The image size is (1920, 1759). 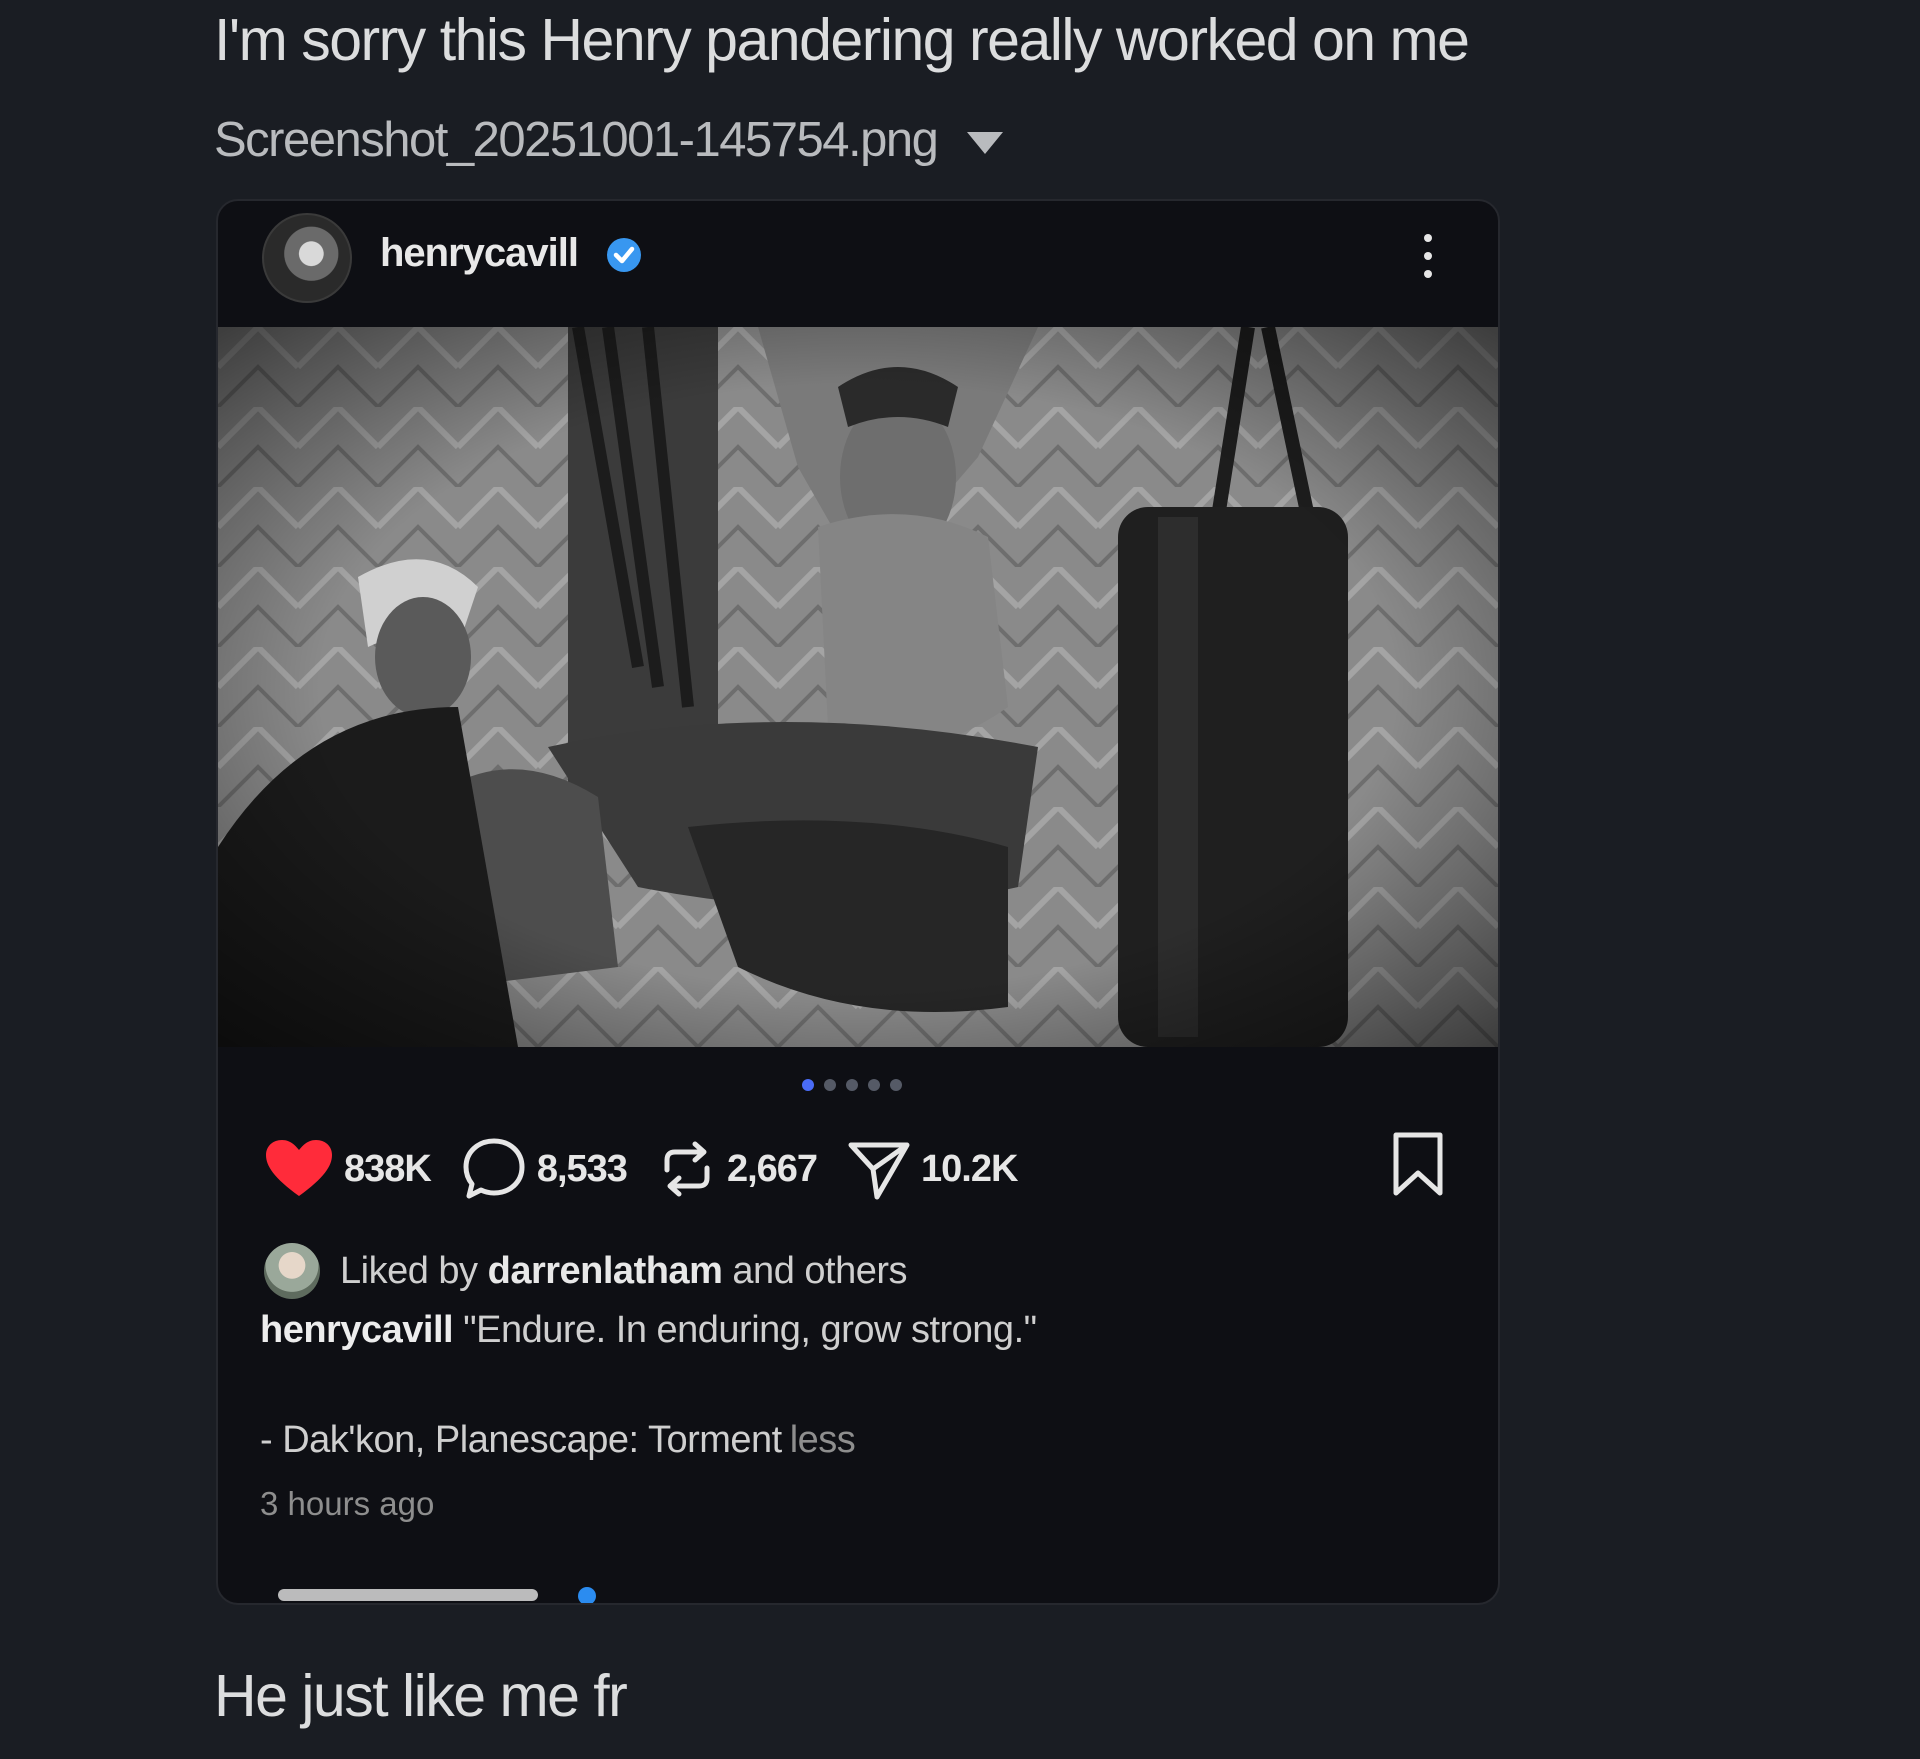 I want to click on liked-by-row: Liked by darrenlatham and others, so click(x=585, y=1271).